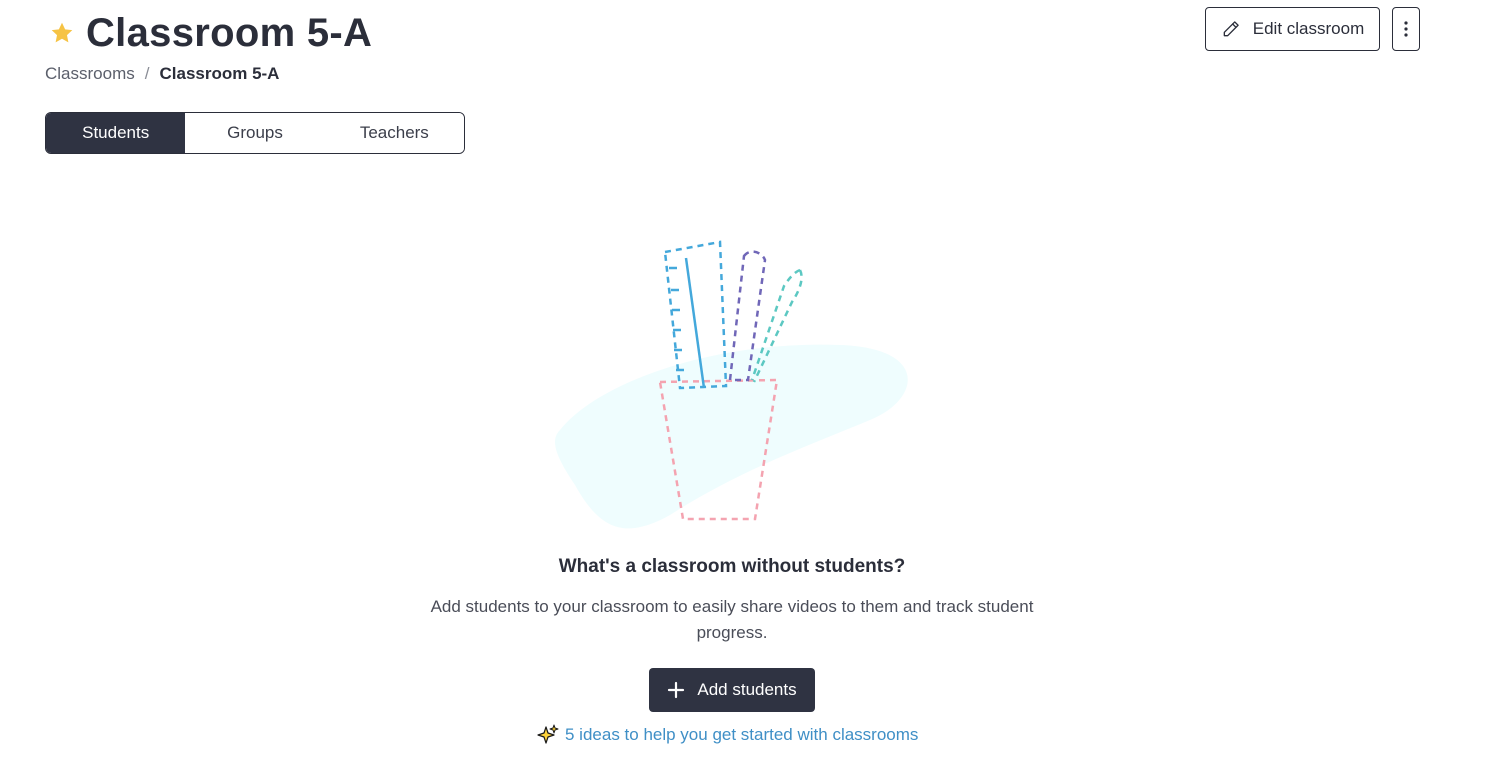 This screenshot has height=768, width=1504. I want to click on page-title: Classroom 5-A, so click(229, 33).